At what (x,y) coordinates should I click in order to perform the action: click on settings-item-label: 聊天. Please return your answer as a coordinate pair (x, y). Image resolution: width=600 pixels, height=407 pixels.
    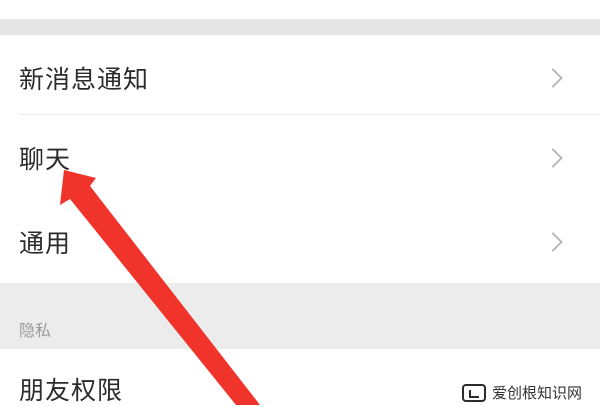
    Looking at the image, I should click on (45, 159).